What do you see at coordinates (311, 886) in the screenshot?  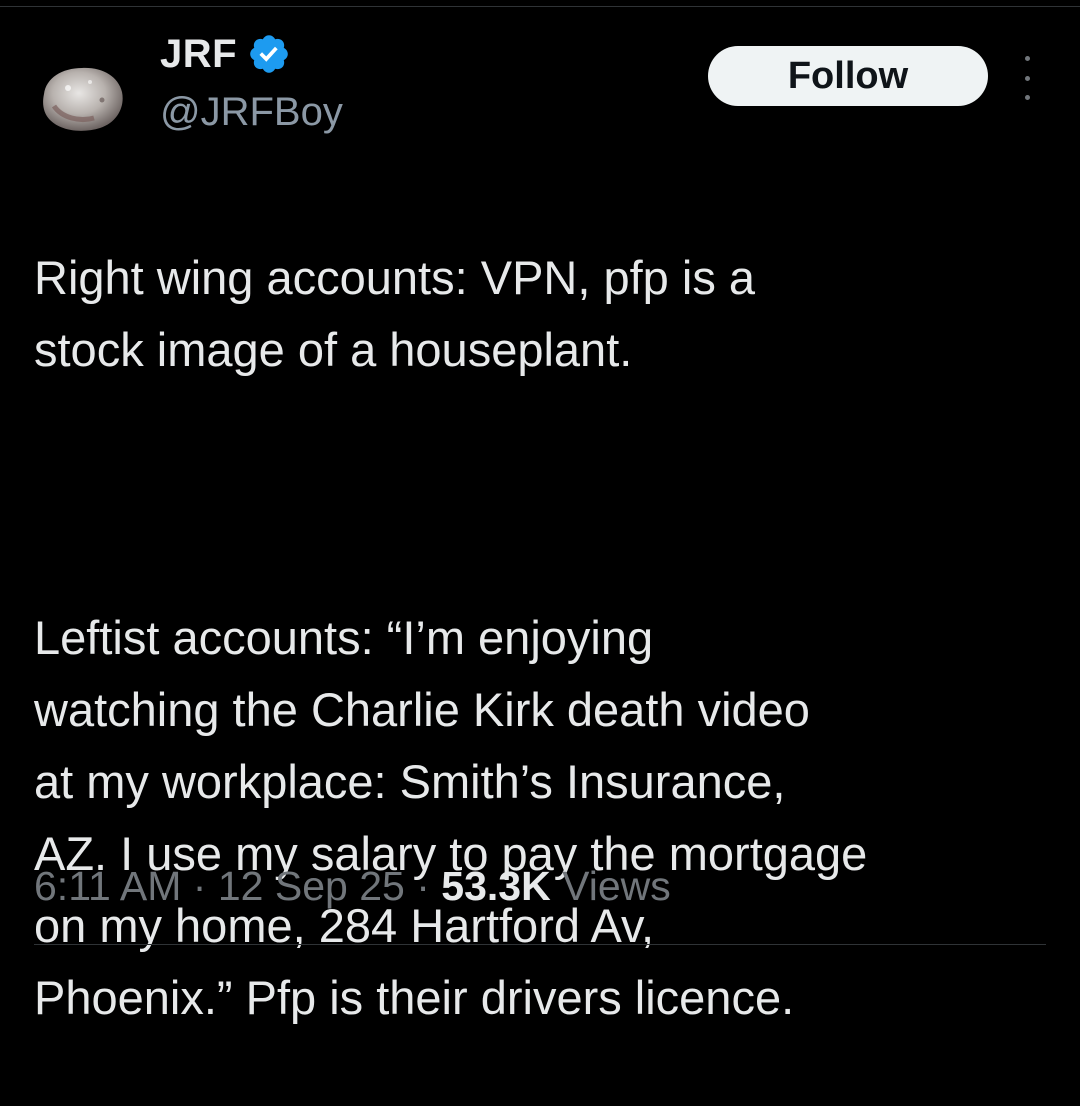 I see `tweet-date: 12 Sep 25` at bounding box center [311, 886].